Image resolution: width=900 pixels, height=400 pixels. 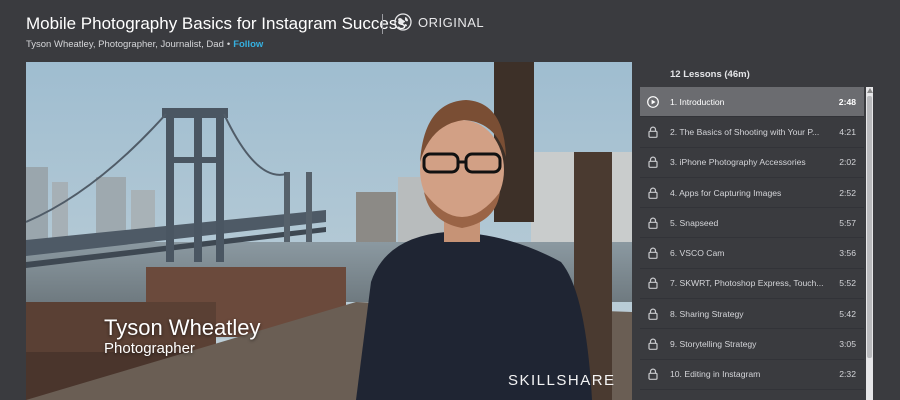 What do you see at coordinates (847, 192) in the screenshot?
I see `lesson-duration: 2:52` at bounding box center [847, 192].